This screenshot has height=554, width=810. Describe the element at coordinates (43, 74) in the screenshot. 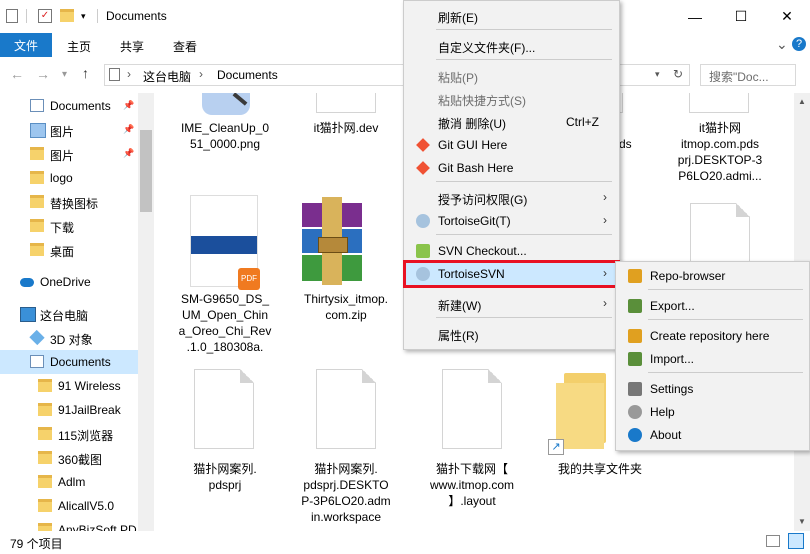

I see `forward-arrow-icon: →` at that location.